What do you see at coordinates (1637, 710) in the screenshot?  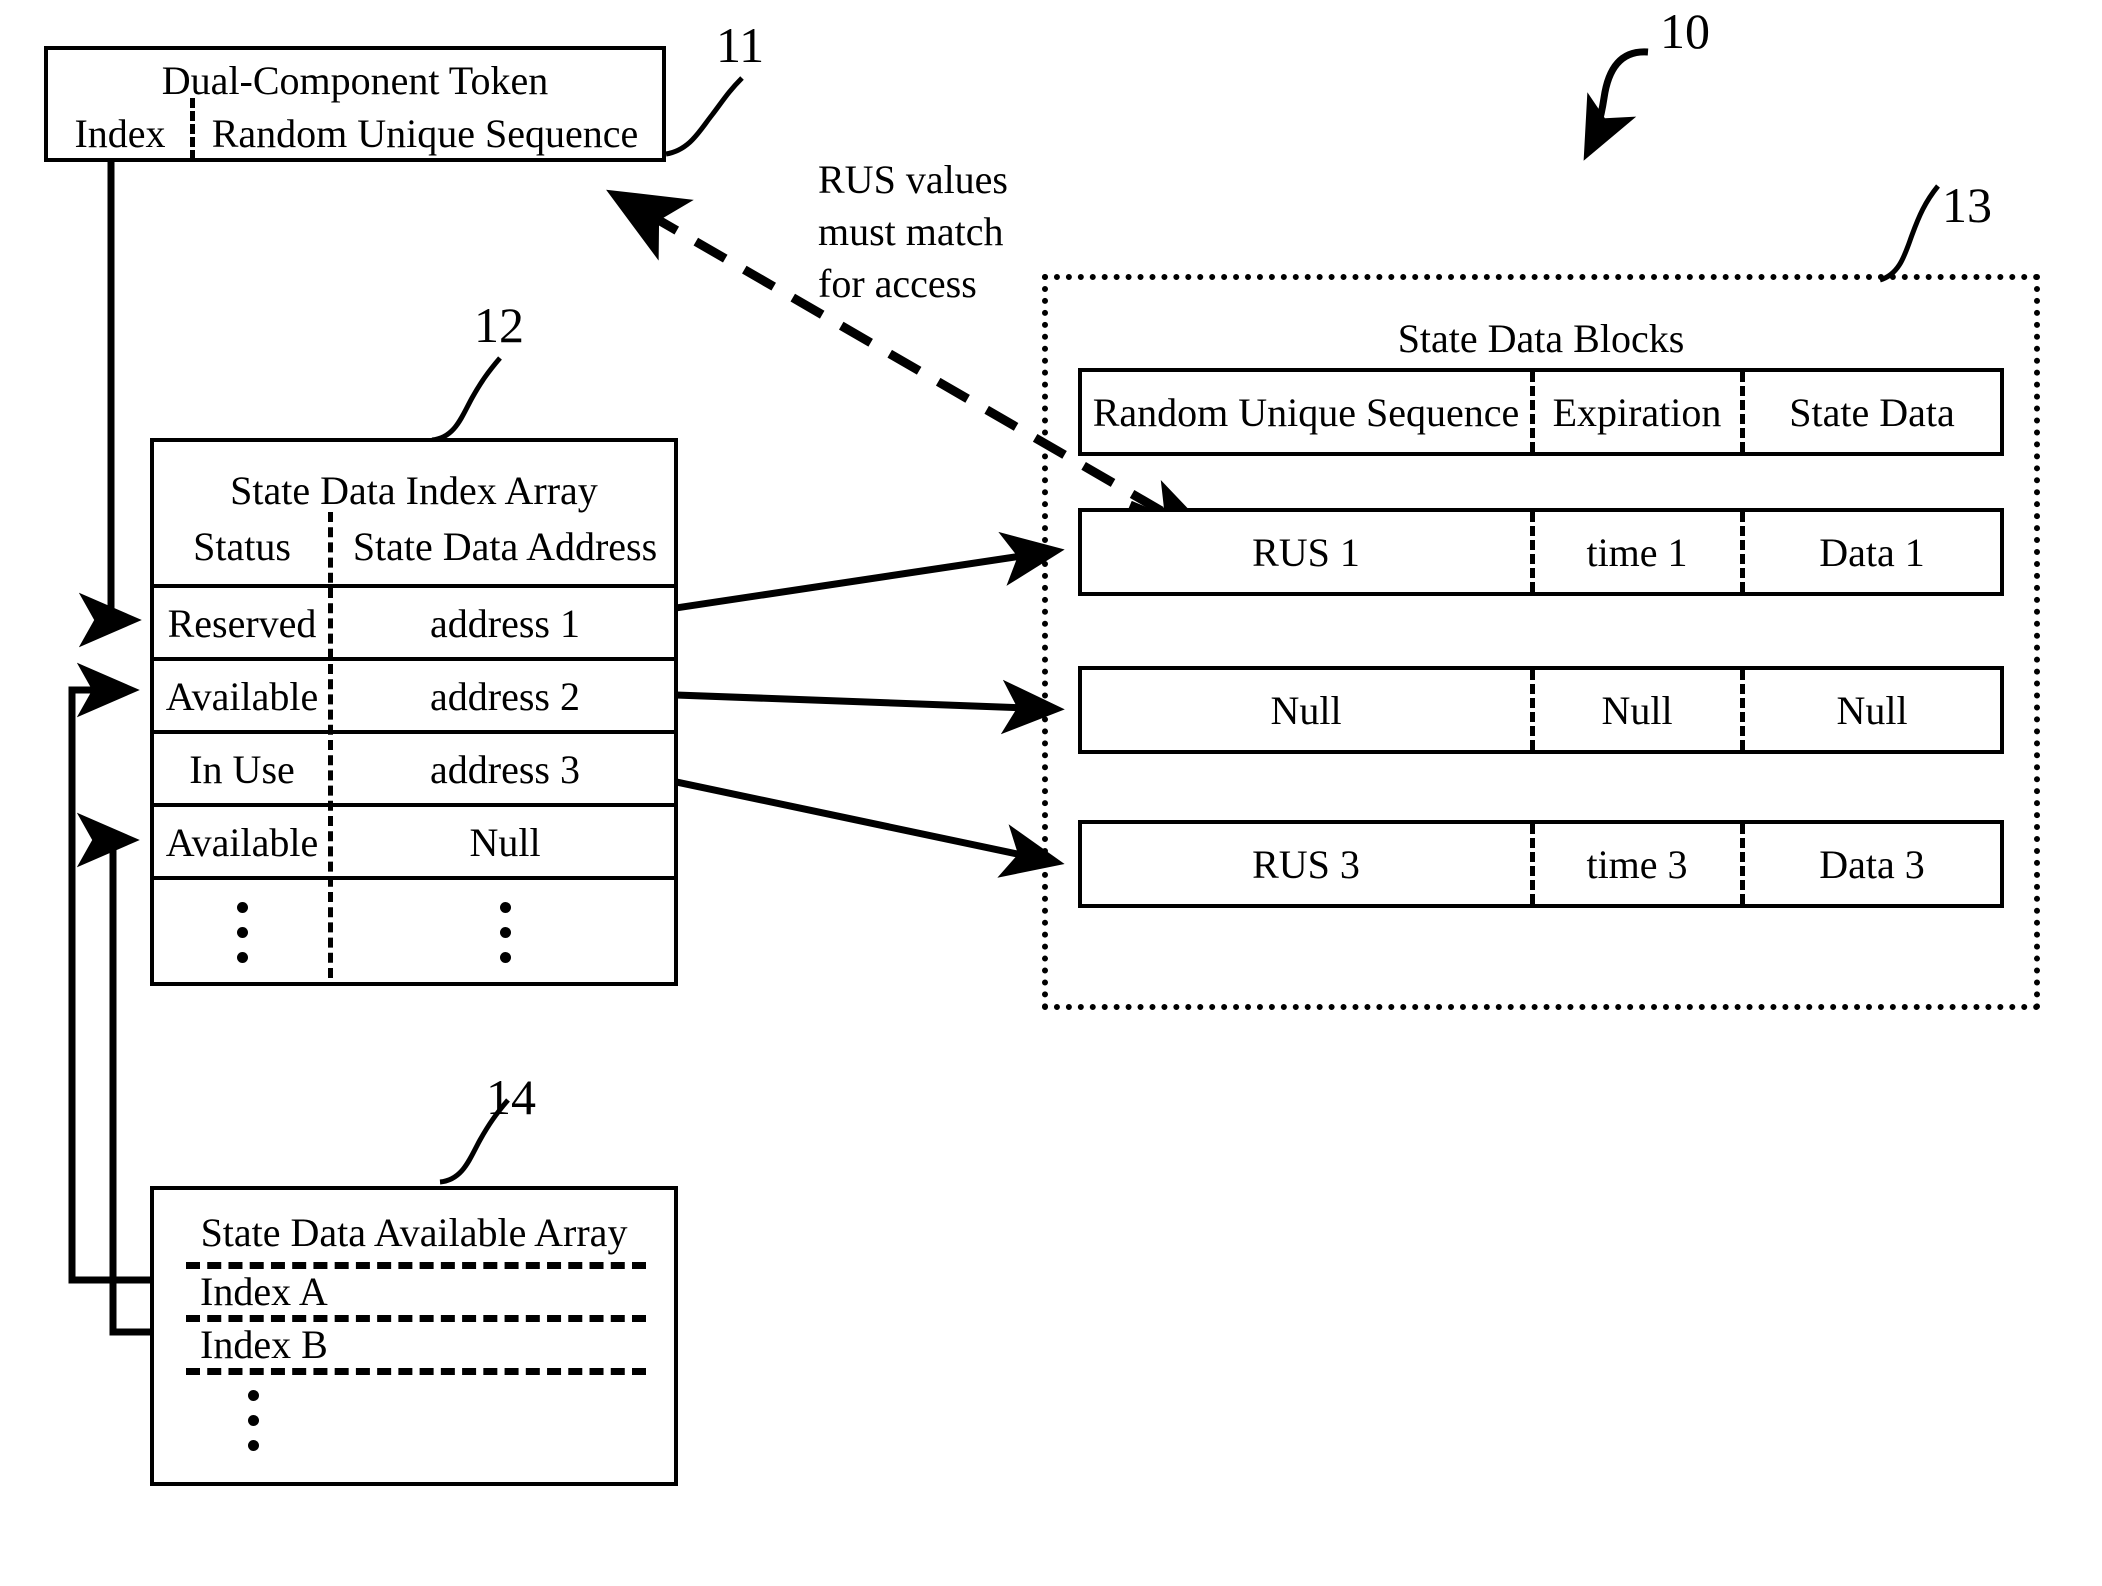 I see `block-2-expiration: Null` at bounding box center [1637, 710].